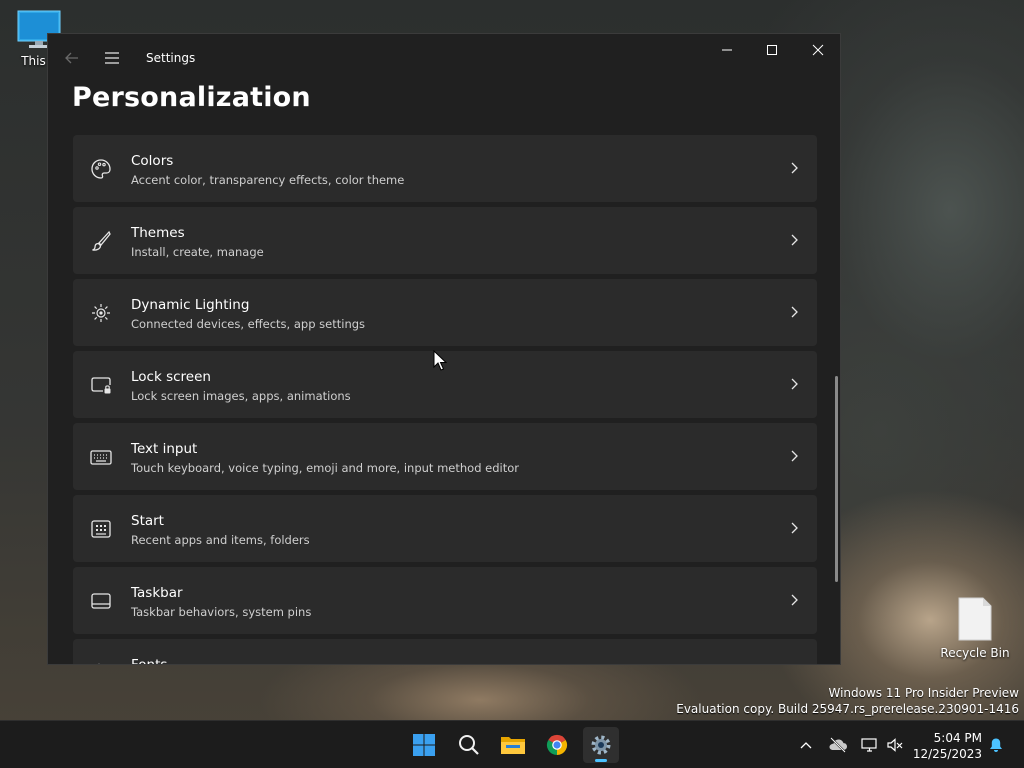 The height and width of the screenshot is (768, 1024). Describe the element at coordinates (147, 521) in the screenshot. I see `settings-item-title: Start` at that location.